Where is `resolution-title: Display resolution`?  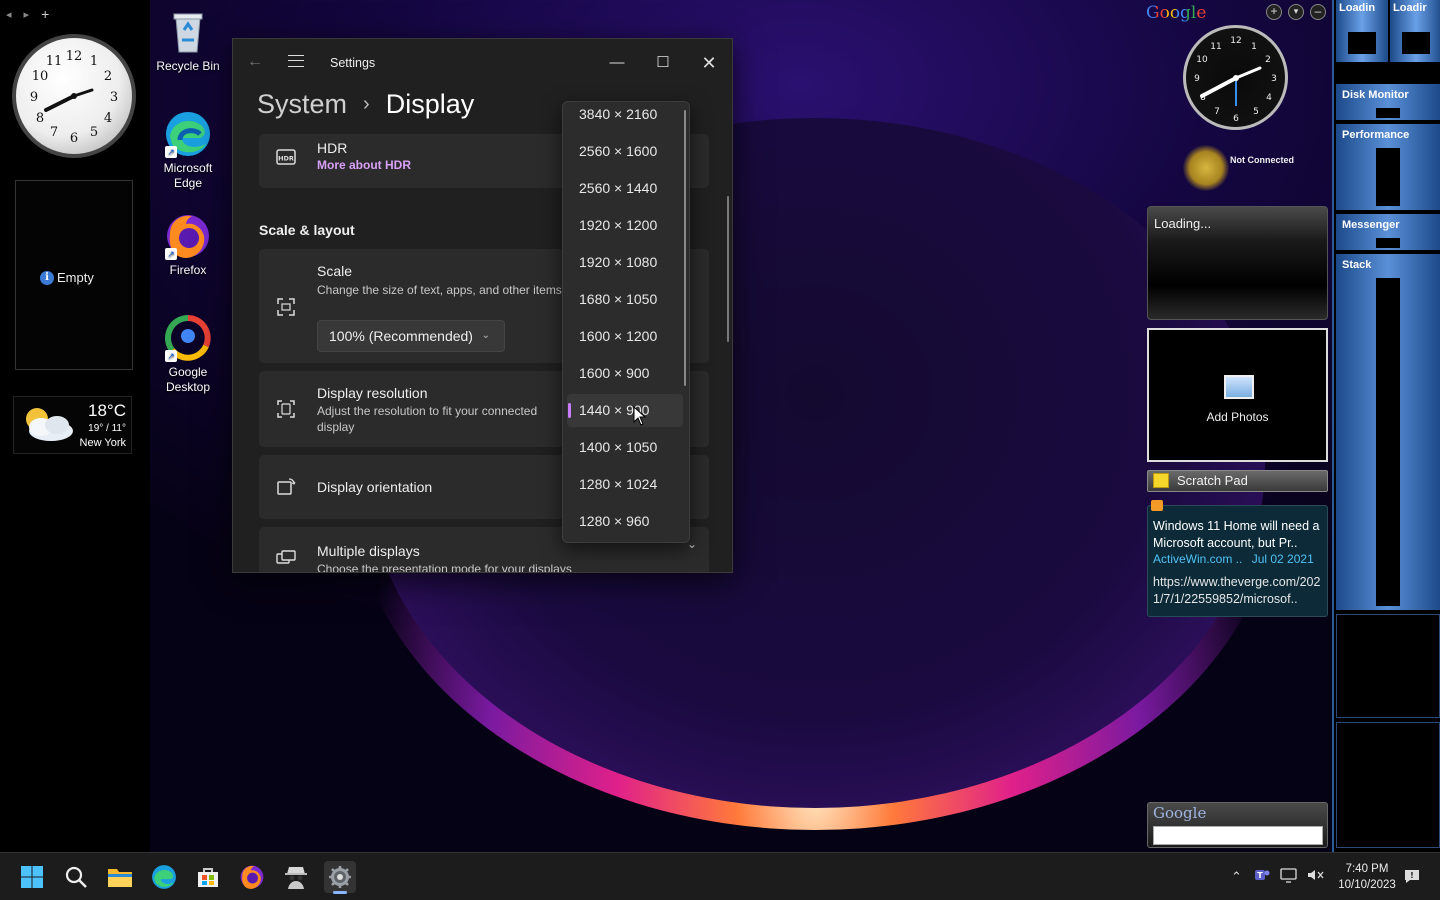
resolution-title: Display resolution is located at coordinates (372, 393).